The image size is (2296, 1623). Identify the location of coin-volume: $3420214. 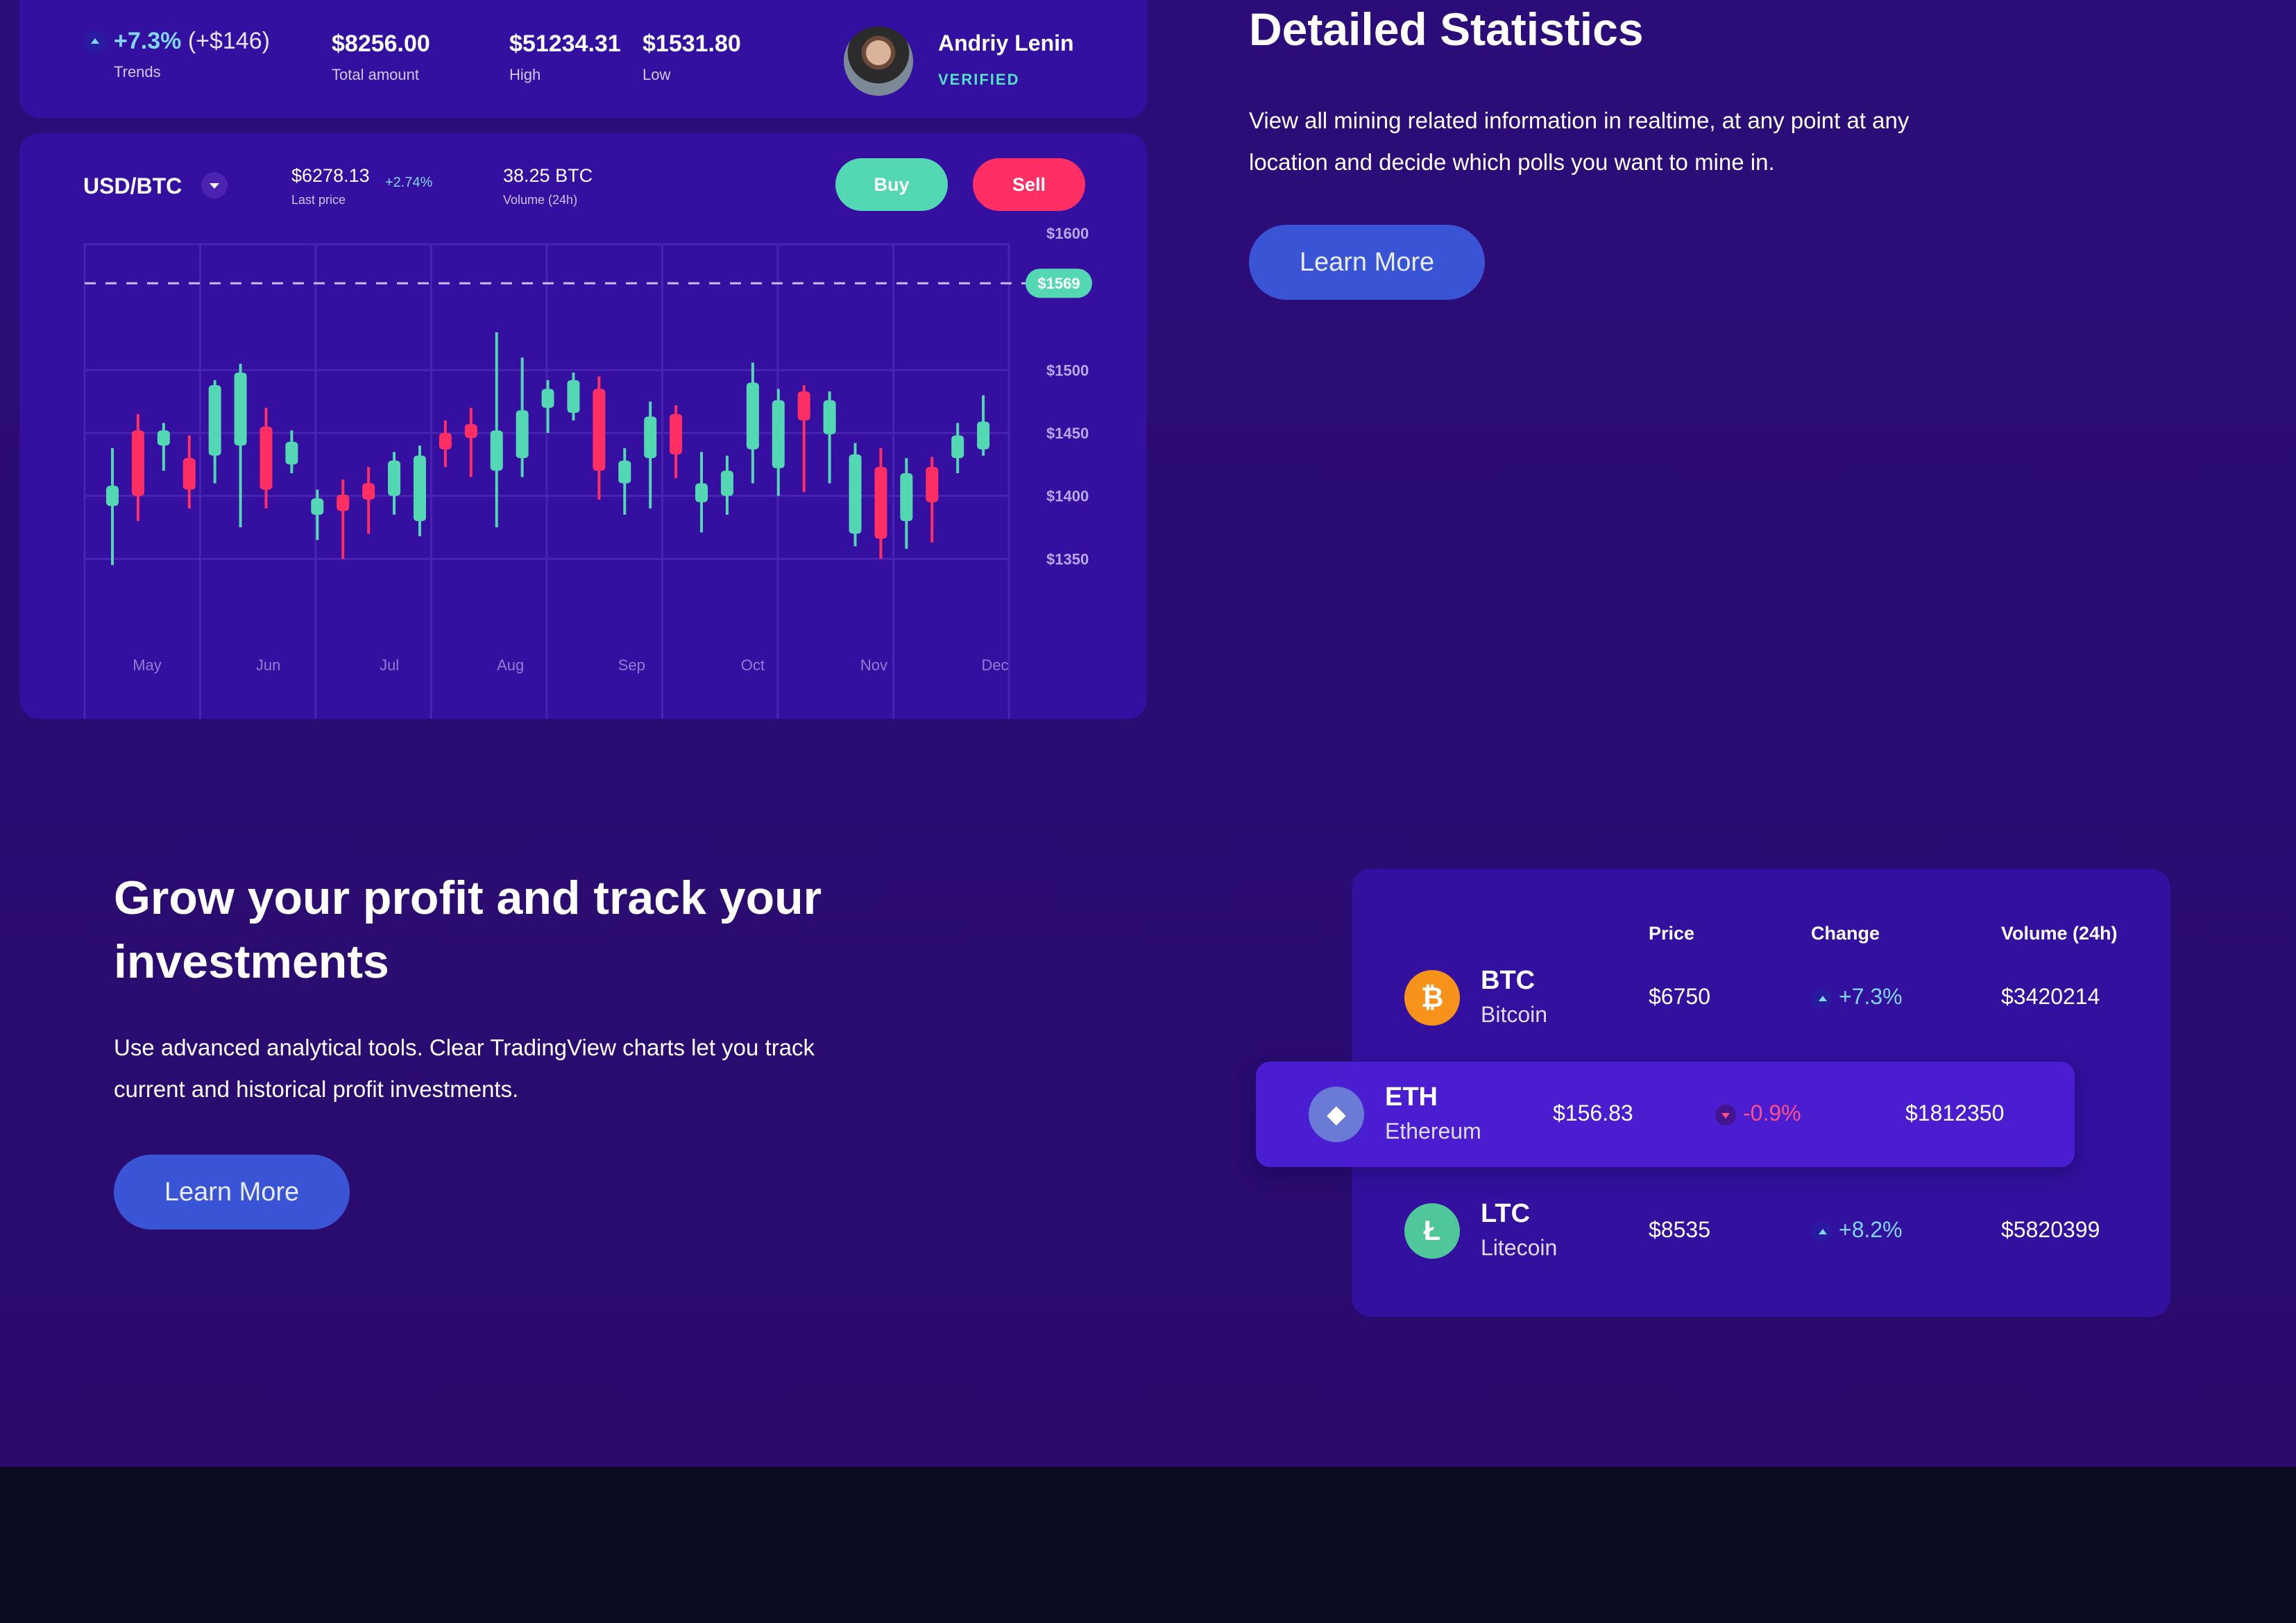
(2050, 996).